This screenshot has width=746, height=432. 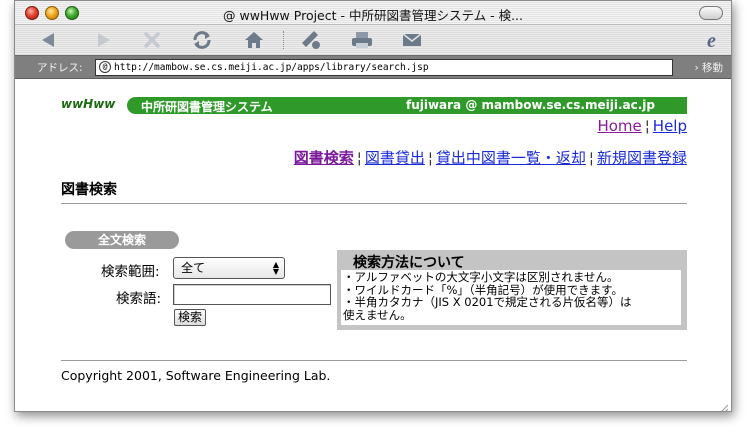 I want to click on address-label: アドレス:, so click(x=60, y=68).